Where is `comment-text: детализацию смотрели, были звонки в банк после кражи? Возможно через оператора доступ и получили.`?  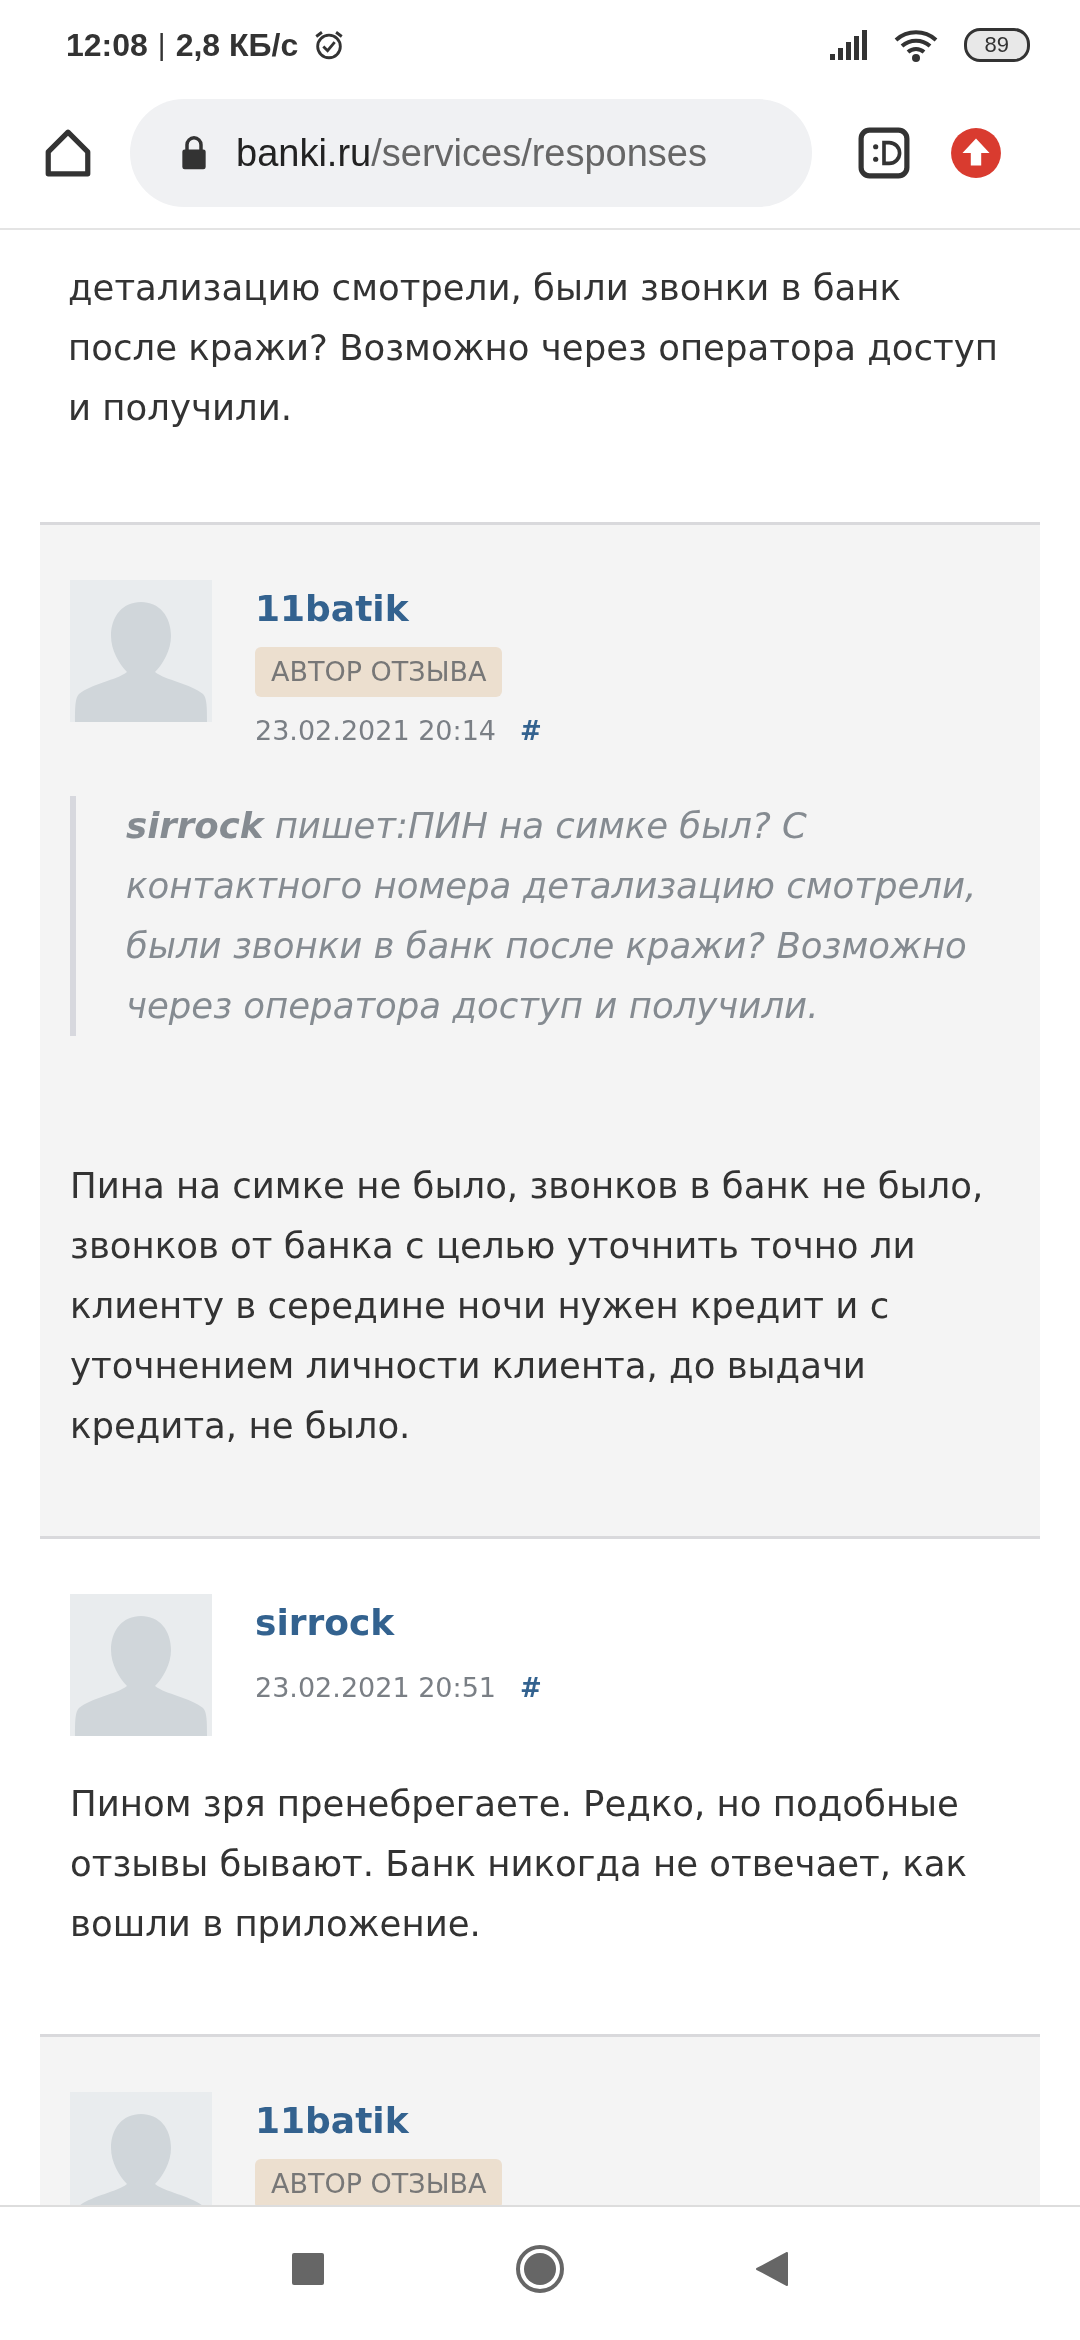
comment-text: детализацию смотрели, были звонки в банк после кражи? Возможно через оператора доступ и получили. is located at coordinates (533, 348).